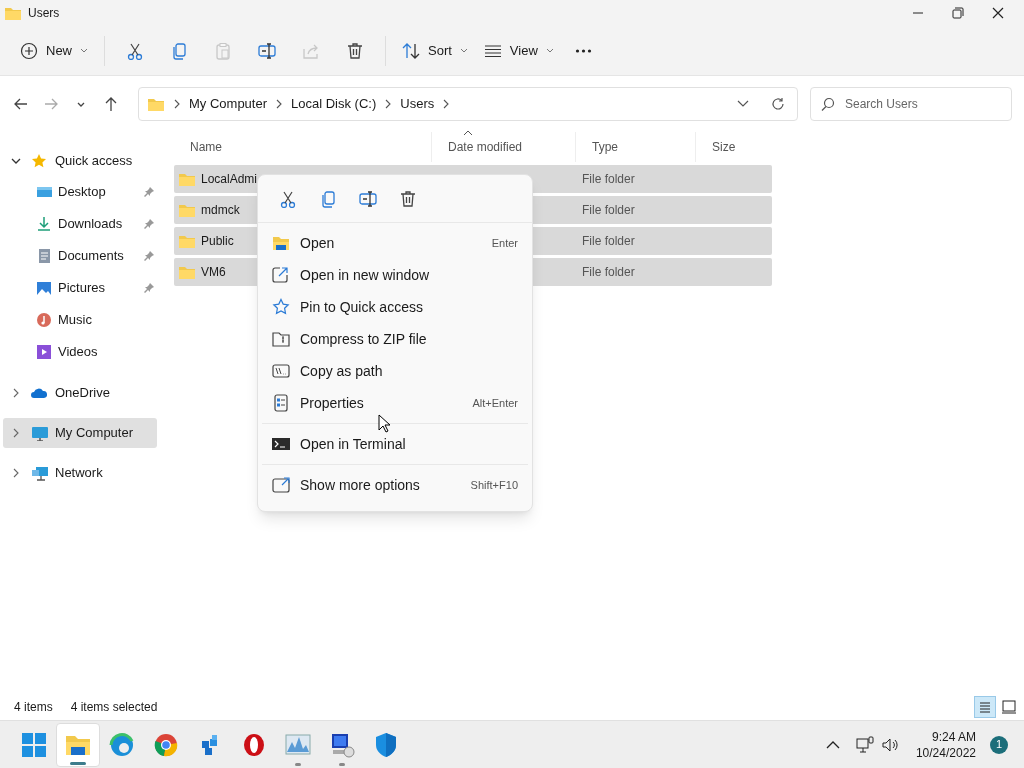 The image size is (1024, 768). I want to click on file-name: LocalAdmi, so click(229, 179).